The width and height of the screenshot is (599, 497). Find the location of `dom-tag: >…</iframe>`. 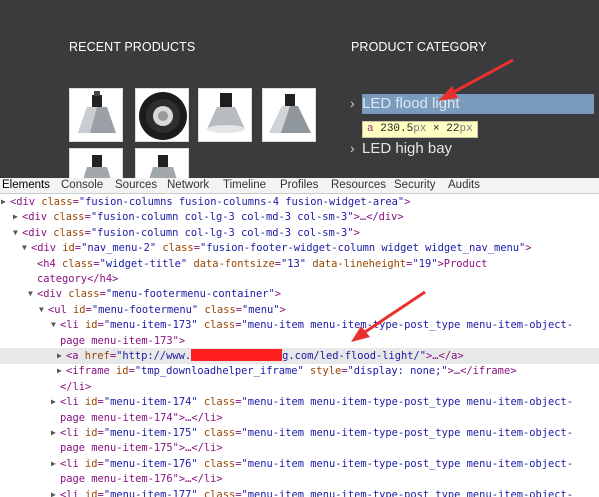

dom-tag: >…</iframe> is located at coordinates (482, 371).